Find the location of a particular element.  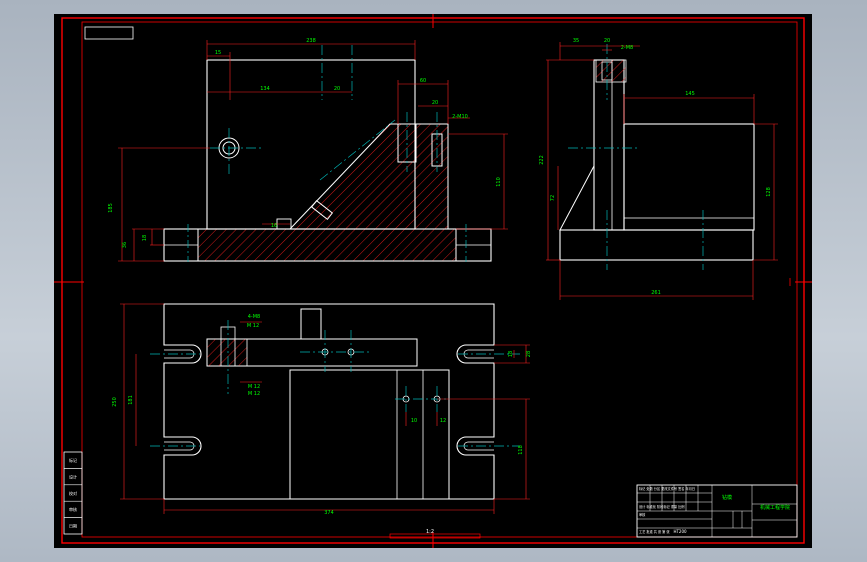

dim-rib: 110 is located at coordinates (499, 182).